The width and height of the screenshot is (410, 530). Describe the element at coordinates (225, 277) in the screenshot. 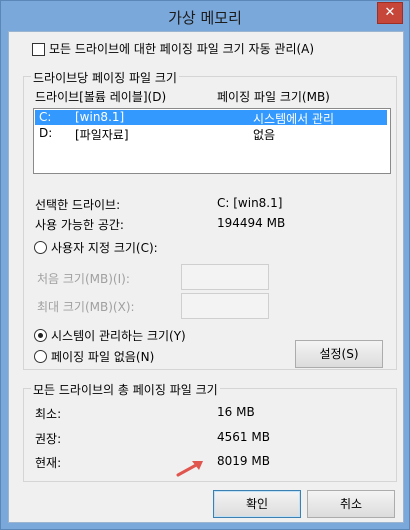

I see `initial-size-input` at that location.